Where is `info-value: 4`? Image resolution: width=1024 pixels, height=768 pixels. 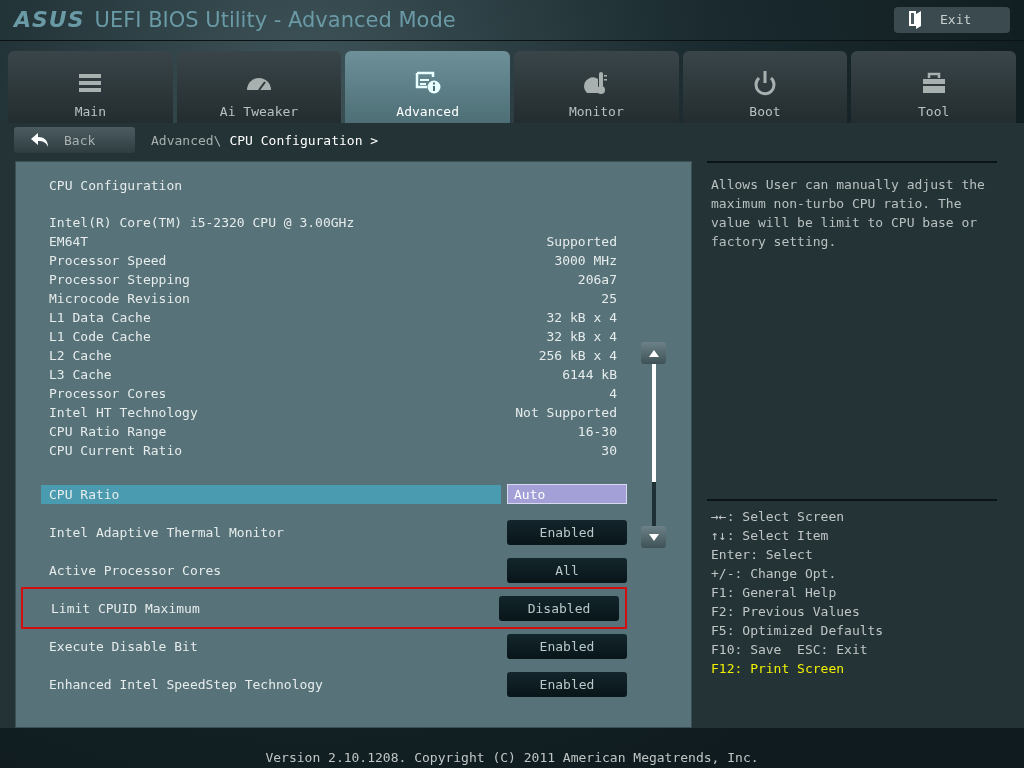
info-value: 4 is located at coordinates (613, 394).